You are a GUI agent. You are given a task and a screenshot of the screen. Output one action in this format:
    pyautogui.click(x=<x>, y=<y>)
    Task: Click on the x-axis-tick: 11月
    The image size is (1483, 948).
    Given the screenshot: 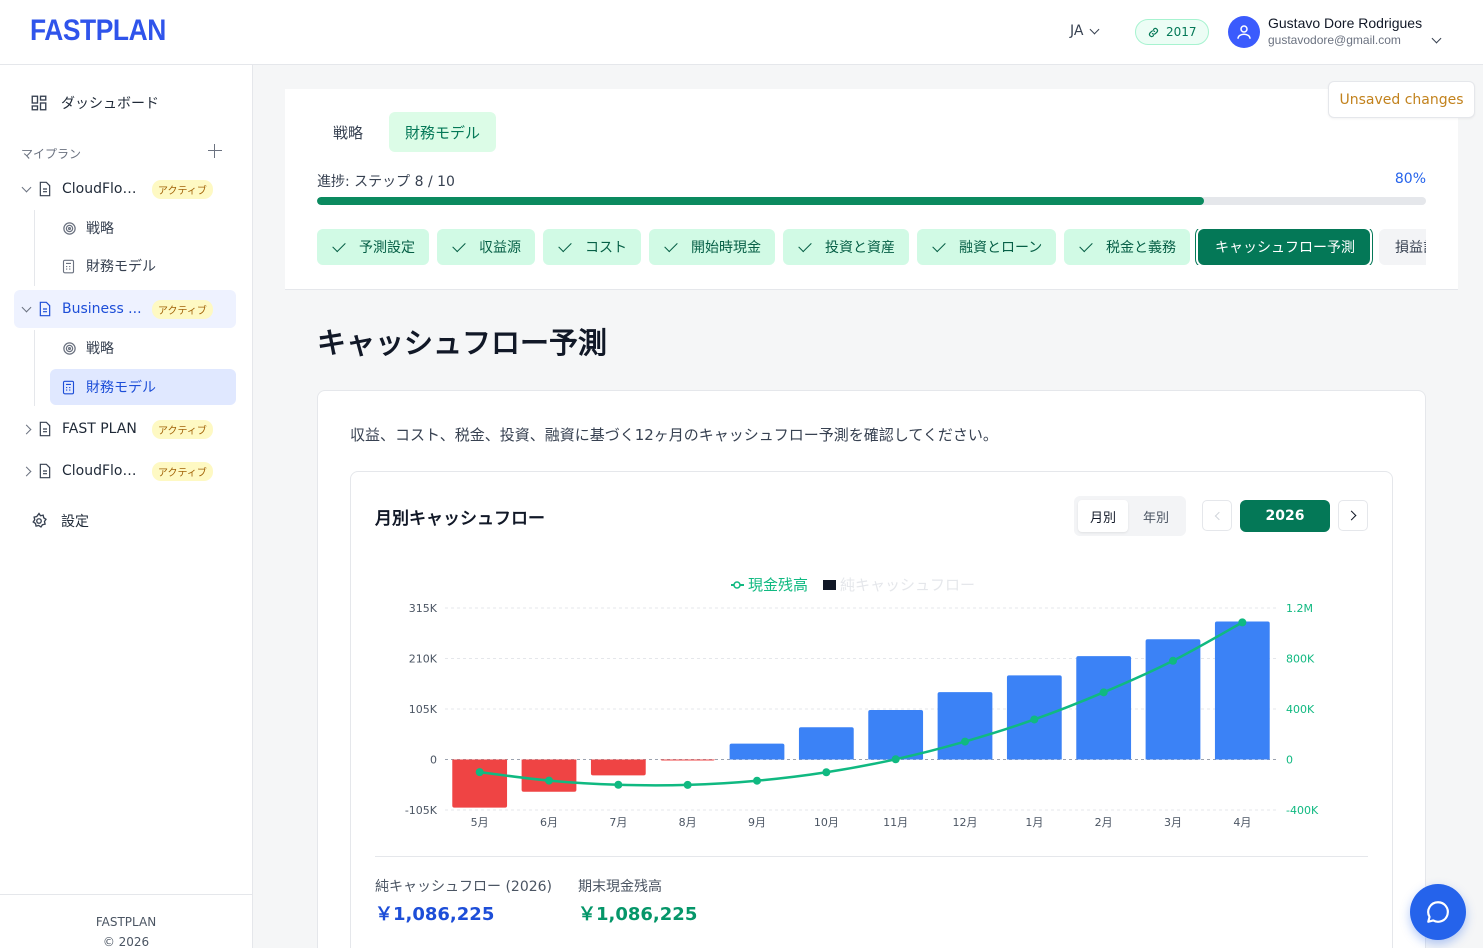 What is the action you would take?
    pyautogui.click(x=895, y=822)
    